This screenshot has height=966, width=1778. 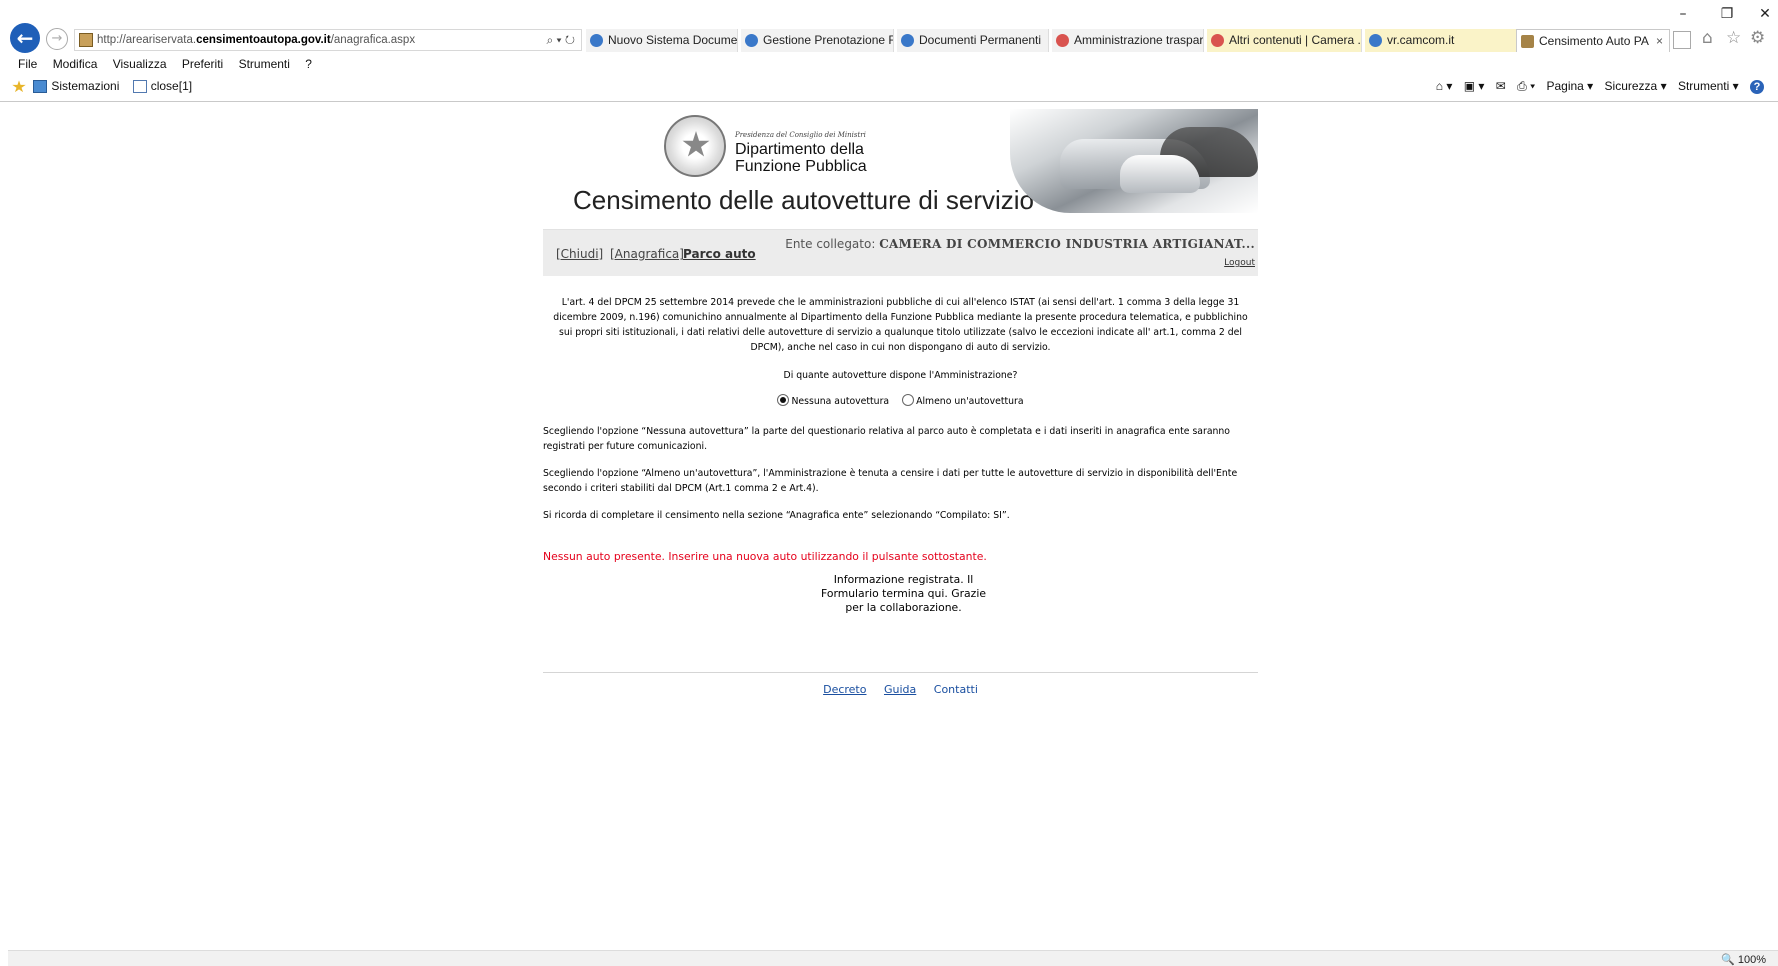 What do you see at coordinates (908, 400) in the screenshot?
I see `radio-almeno-una-autovettura` at bounding box center [908, 400].